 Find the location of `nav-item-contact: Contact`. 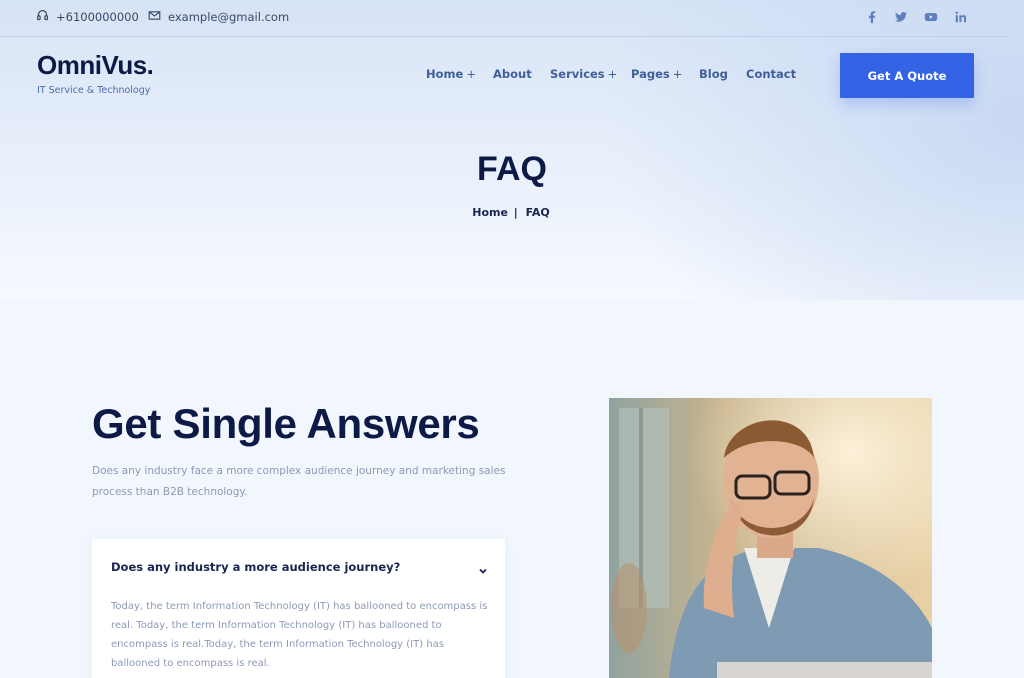

nav-item-contact: Contact is located at coordinates (771, 74).